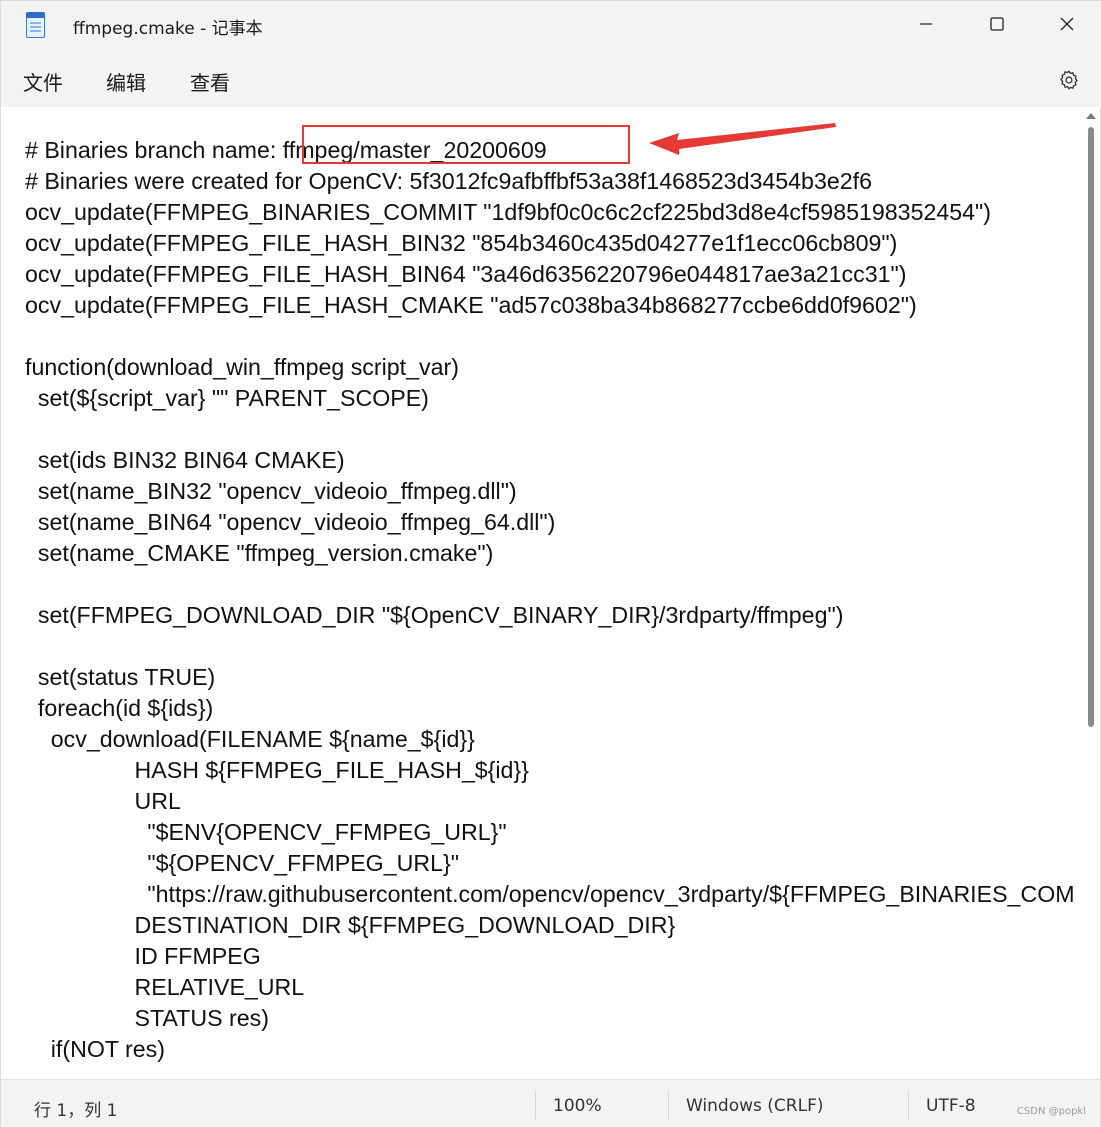 Image resolution: width=1101 pixels, height=1127 pixels. What do you see at coordinates (466, 144) in the screenshot?
I see `annotation-highlight-box` at bounding box center [466, 144].